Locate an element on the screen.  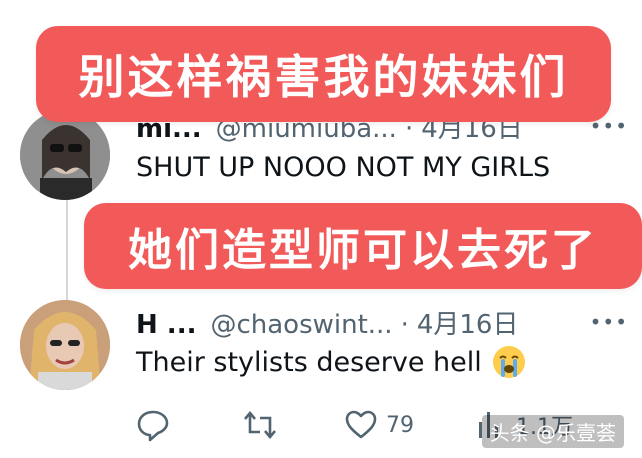
crying-face-icon is located at coordinates (508, 362).